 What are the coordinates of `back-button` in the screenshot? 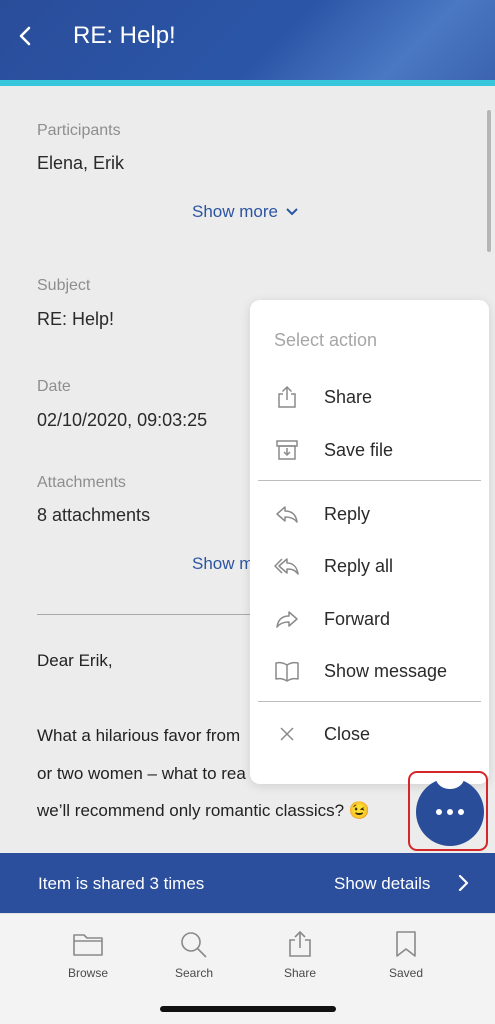 It's located at (25, 36).